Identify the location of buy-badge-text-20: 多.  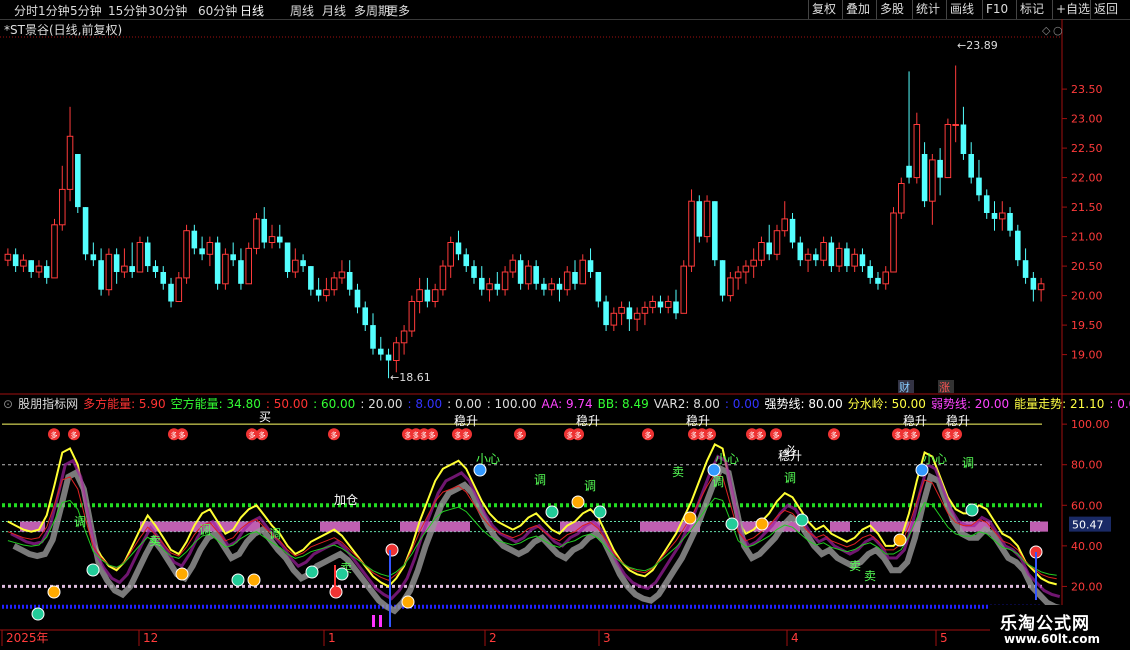
(752, 434).